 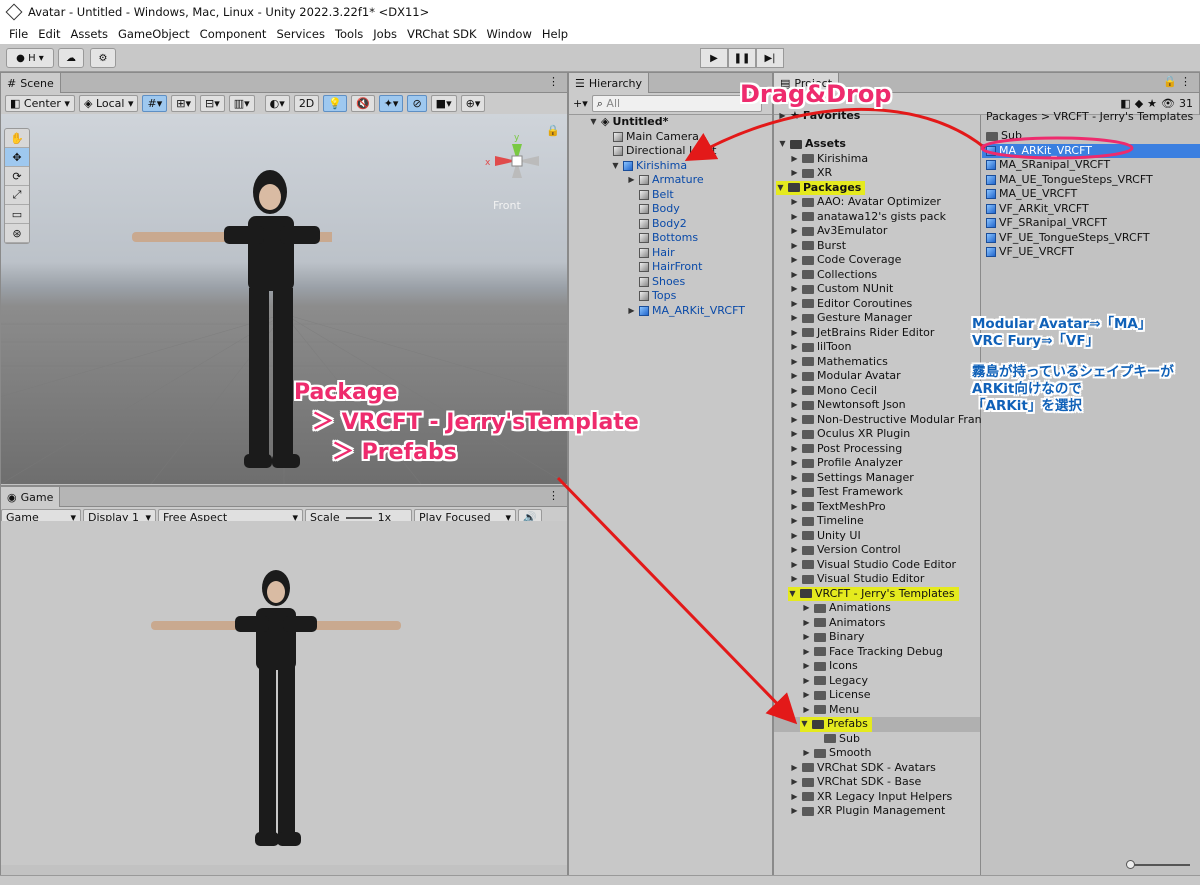 I want to click on file-ma-sranipal: MA_SRanipal_VRCFT, so click(x=1048, y=165).